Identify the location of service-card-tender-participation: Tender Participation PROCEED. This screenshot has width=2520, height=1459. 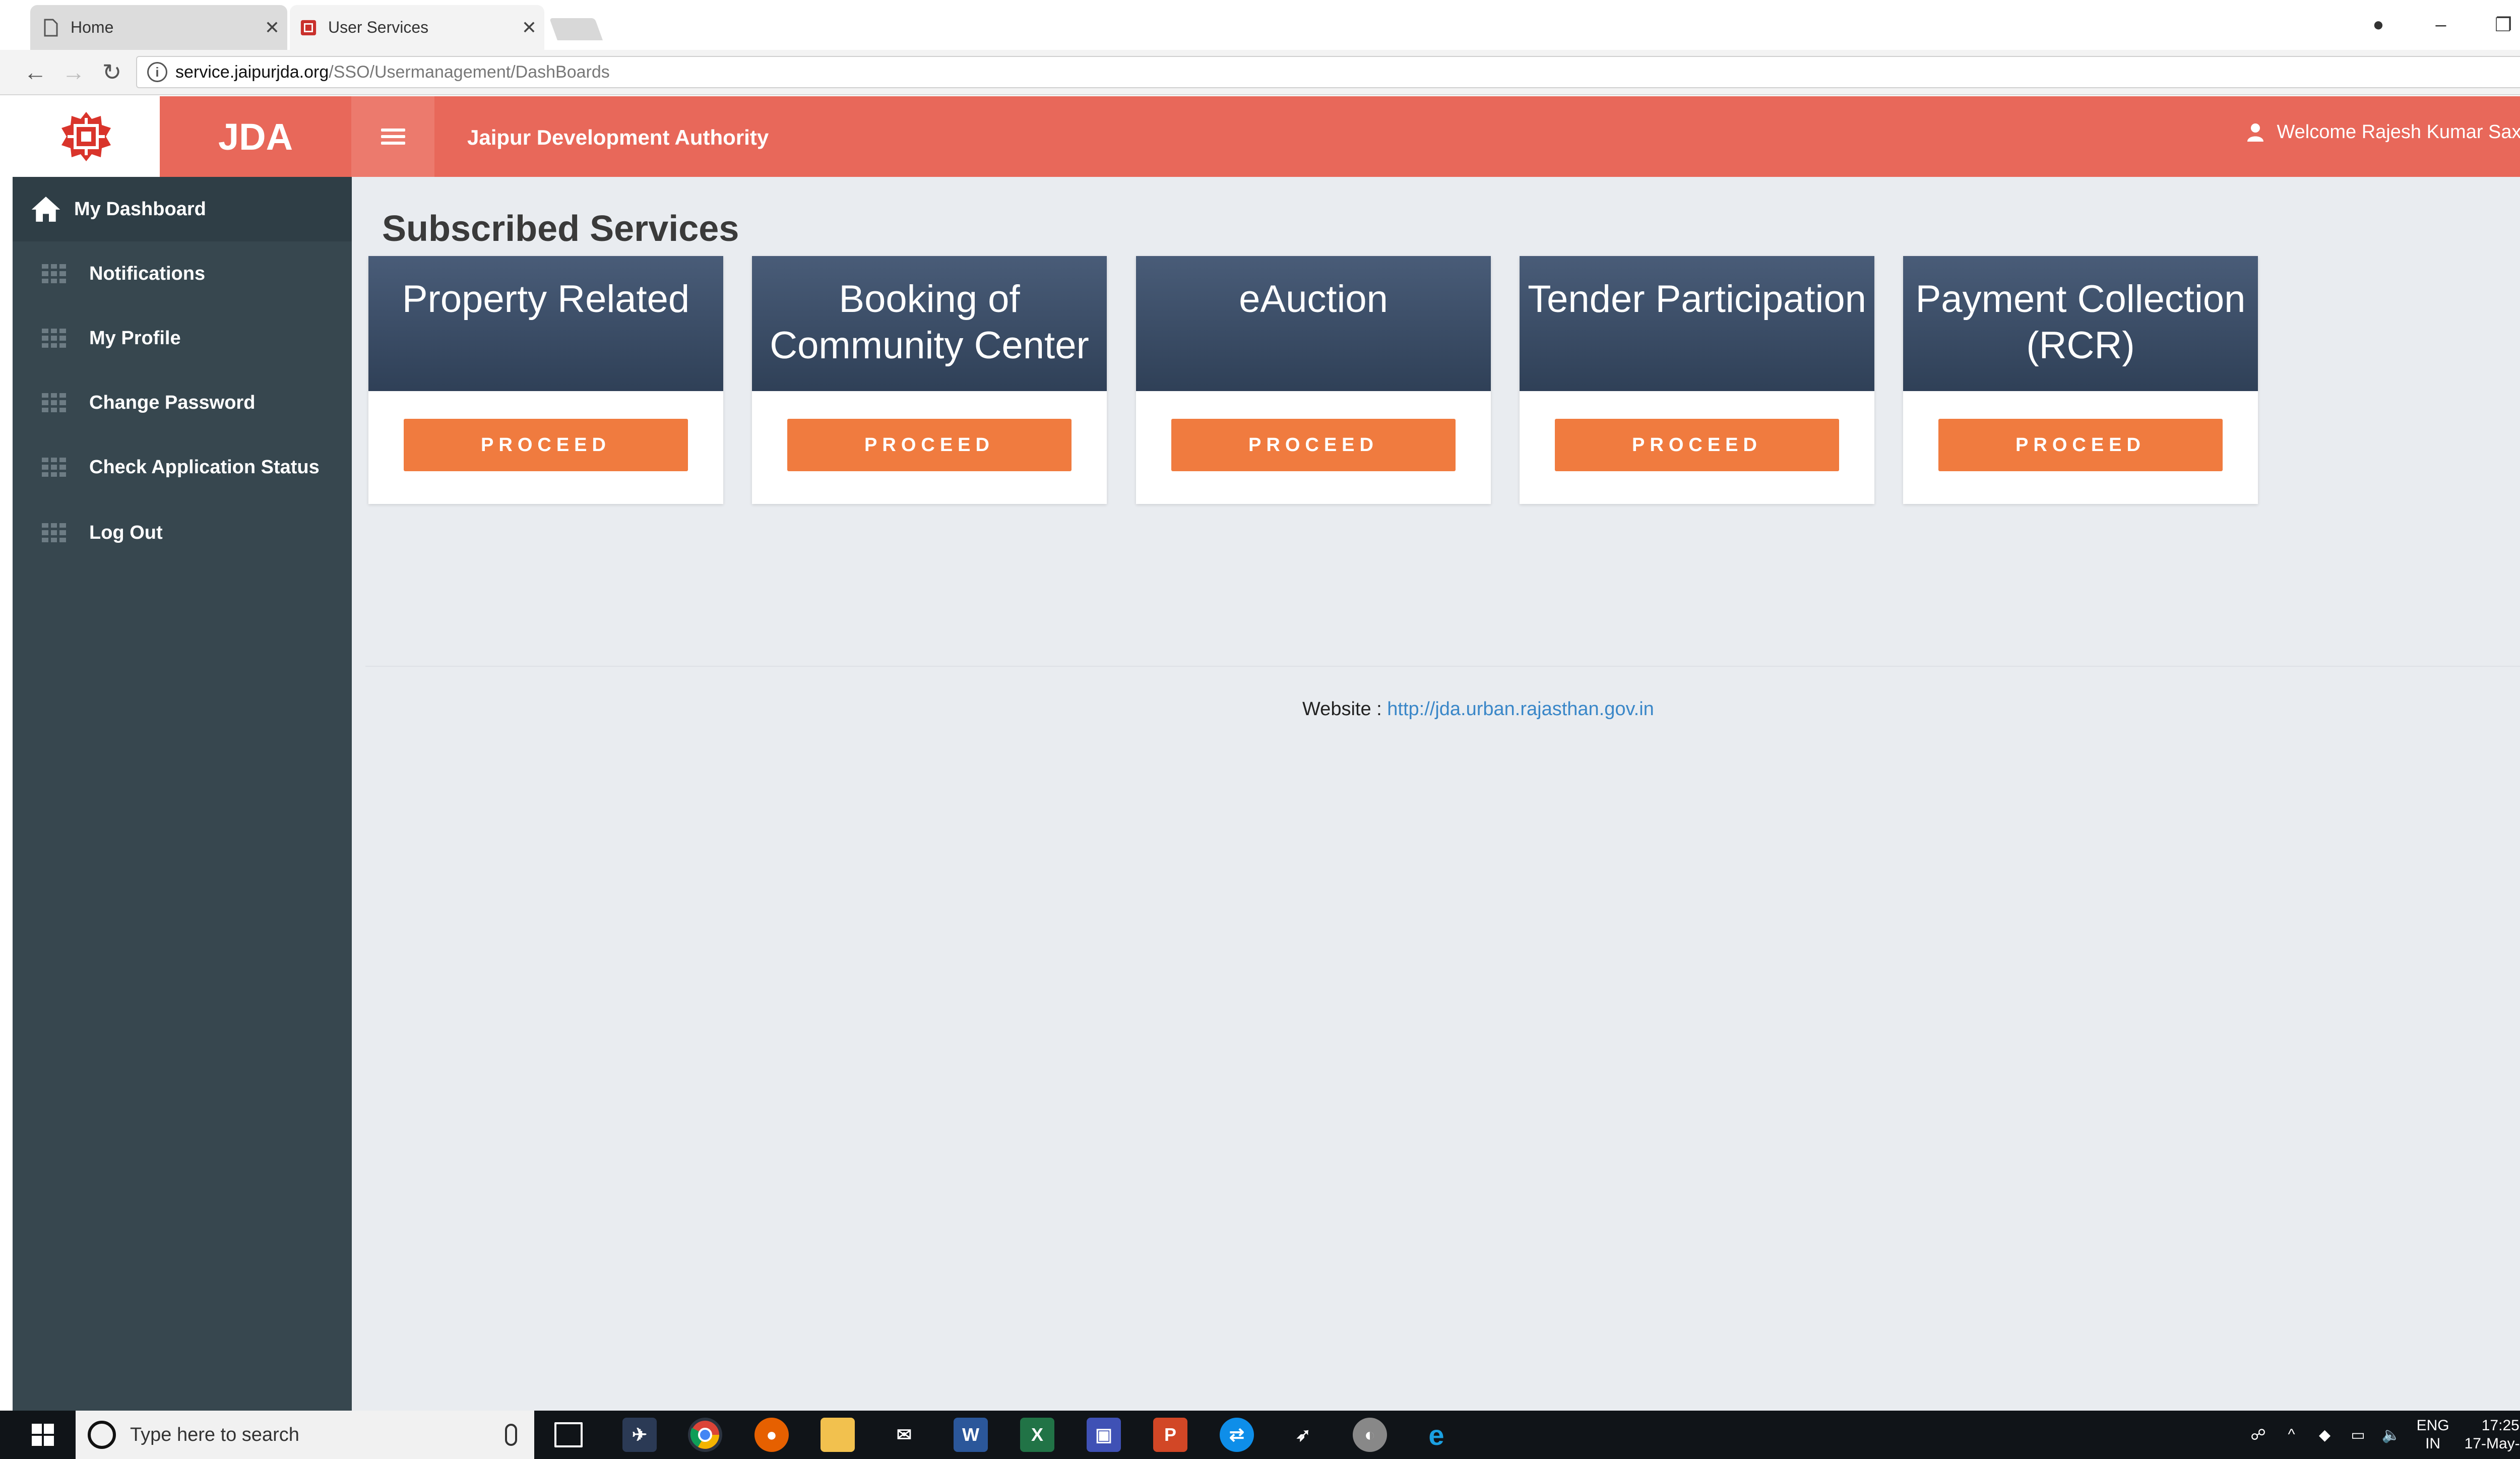
(1697, 380).